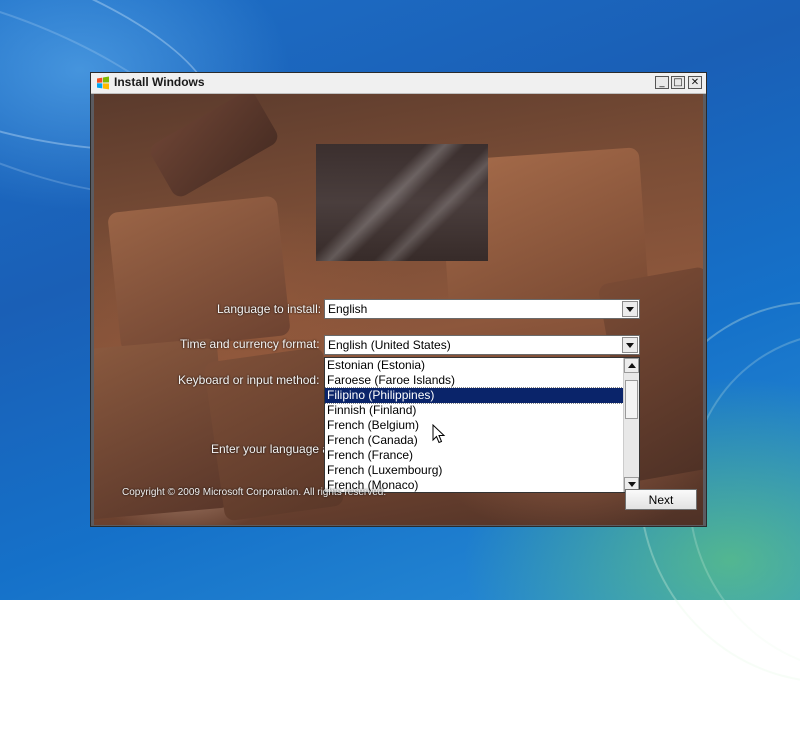  Describe the element at coordinates (103, 83) in the screenshot. I see `windows-flag-icon` at that location.